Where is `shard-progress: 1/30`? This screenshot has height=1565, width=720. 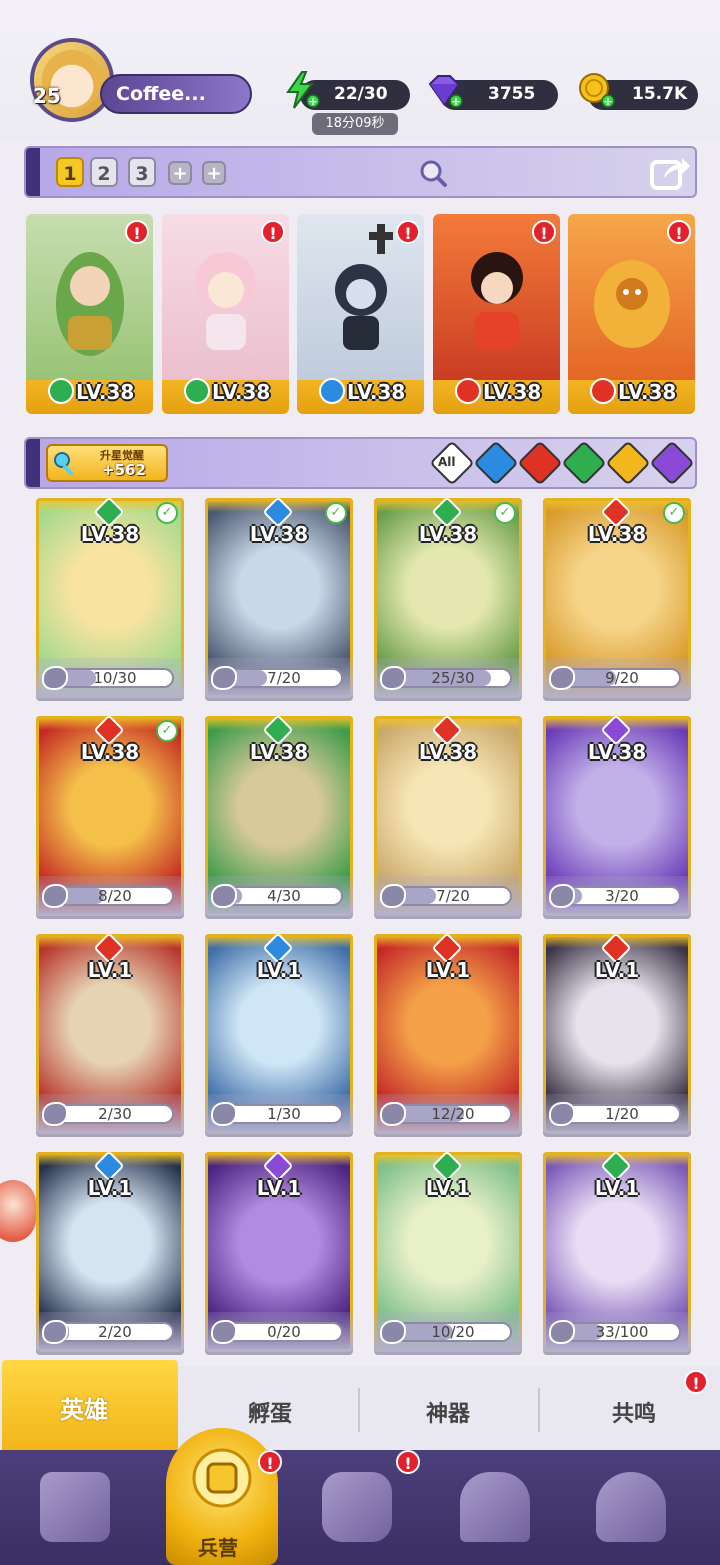 shard-progress: 1/30 is located at coordinates (284, 1114).